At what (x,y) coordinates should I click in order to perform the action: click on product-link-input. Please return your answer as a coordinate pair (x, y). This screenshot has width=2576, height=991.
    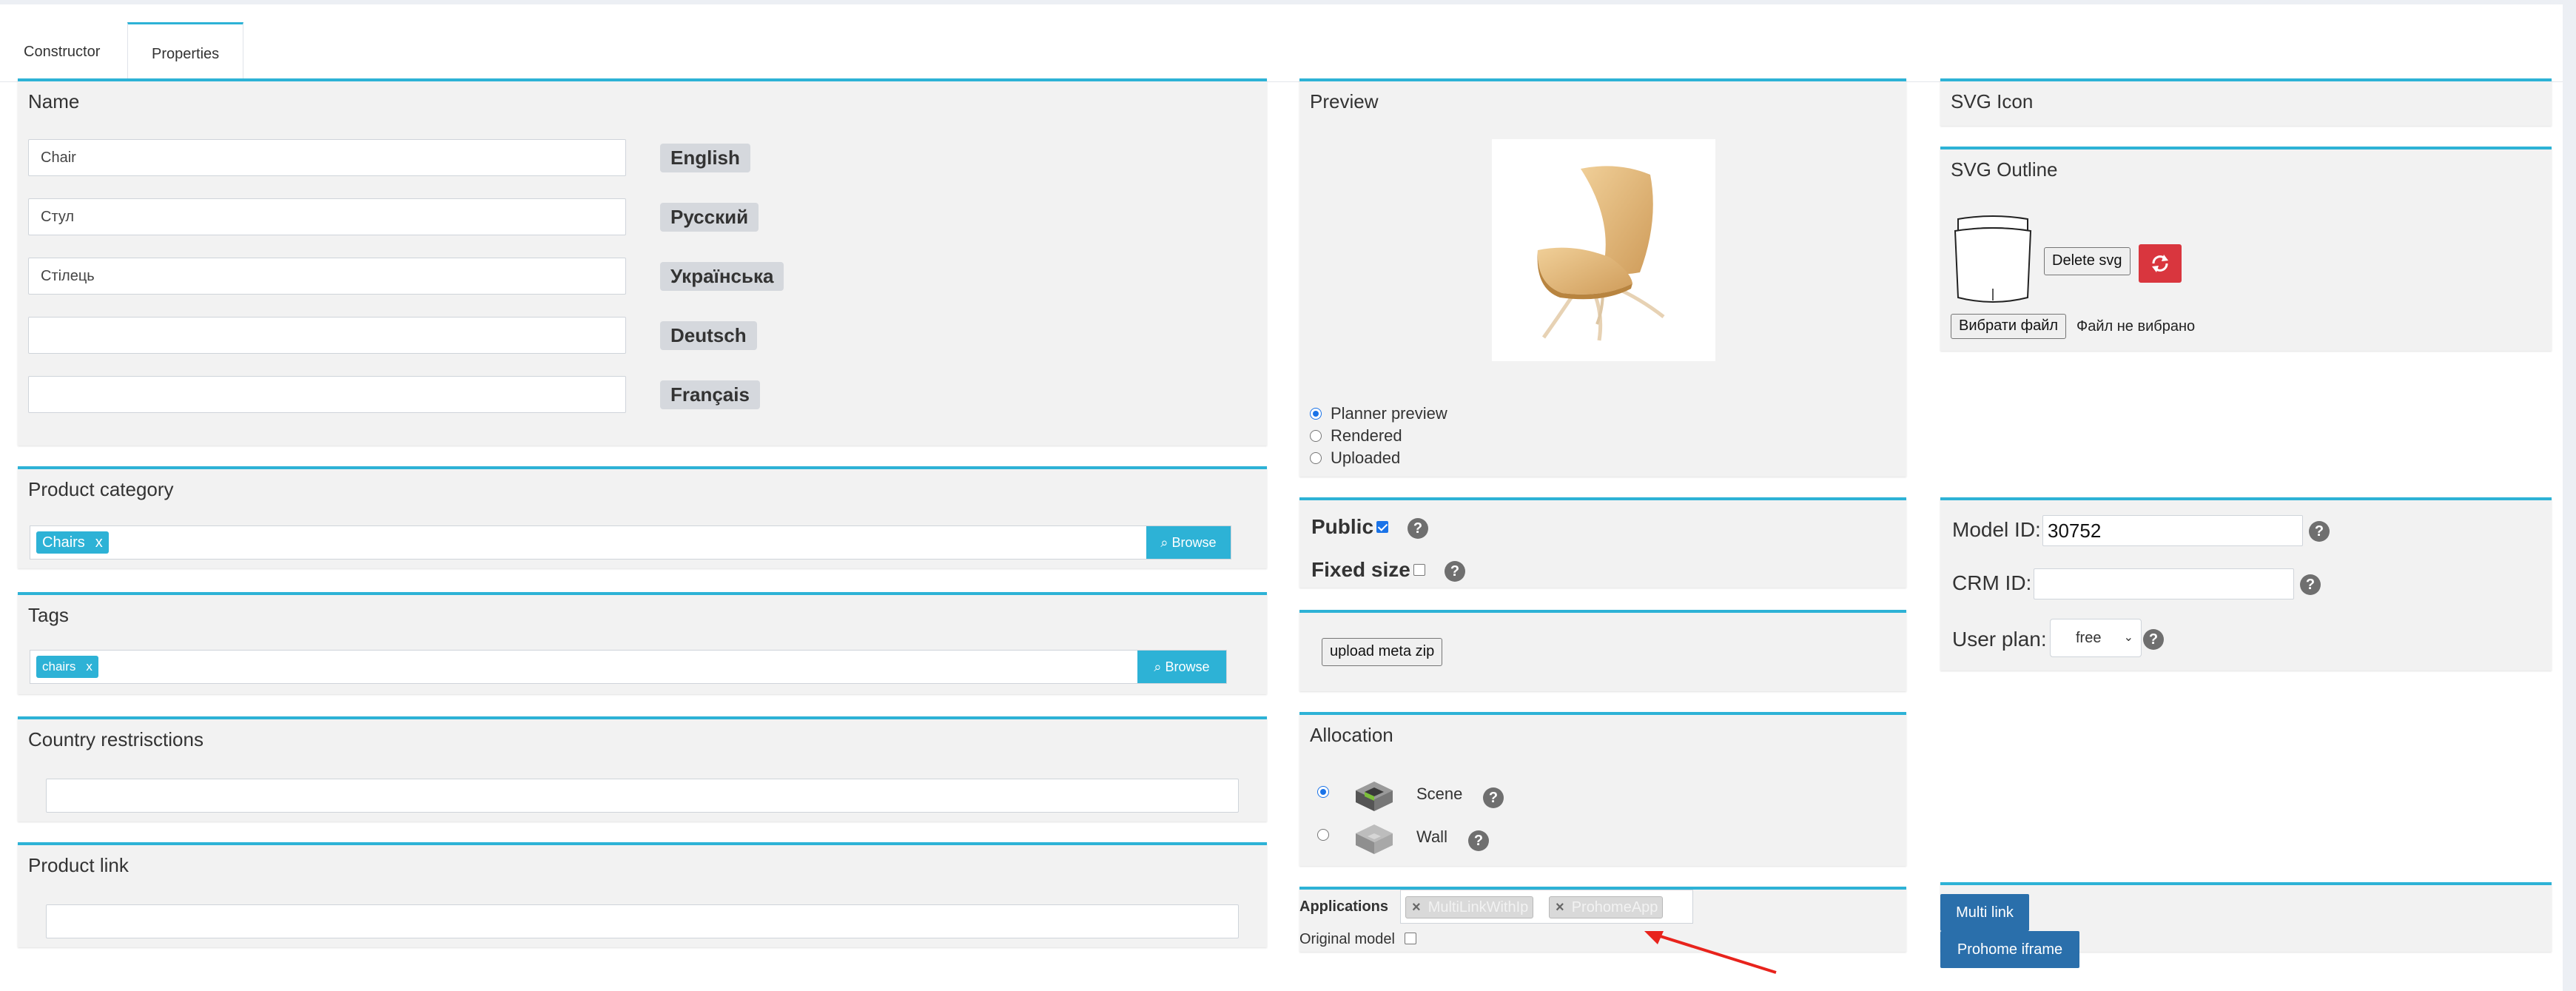
    Looking at the image, I should click on (642, 921).